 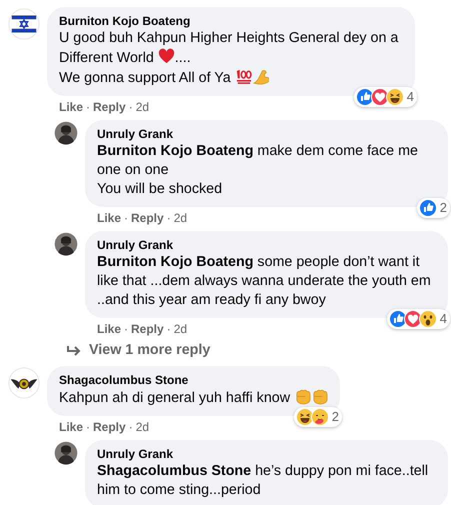 I want to click on hundred-points-icon, so click(x=243, y=76).